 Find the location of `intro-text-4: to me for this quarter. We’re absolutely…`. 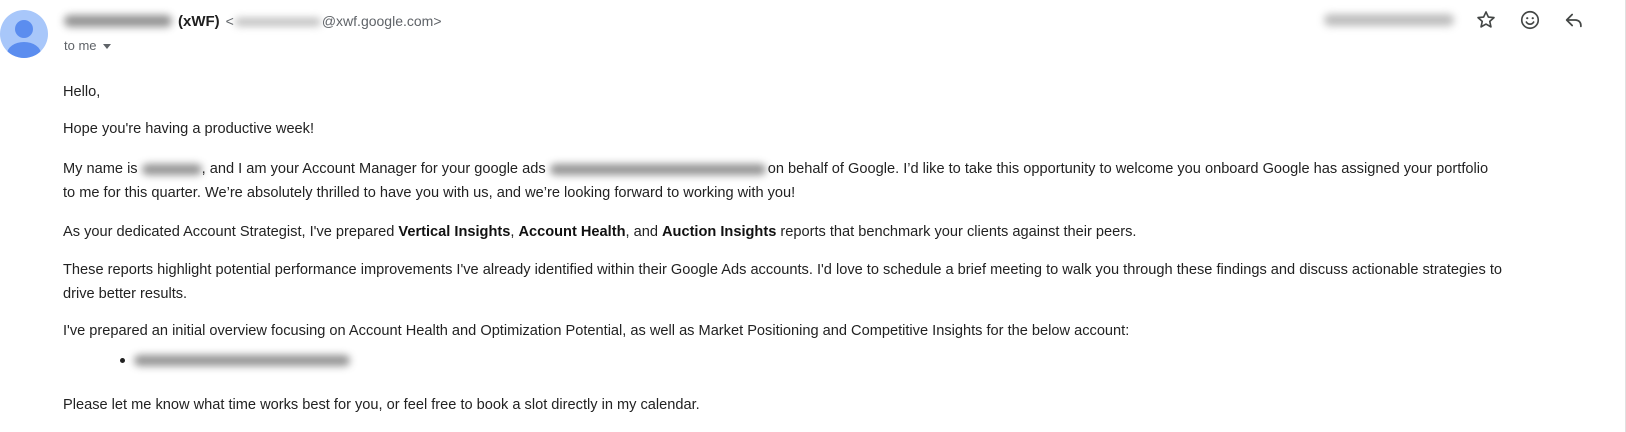

intro-text-4: to me for this quarter. We’re absolutely… is located at coordinates (429, 193).